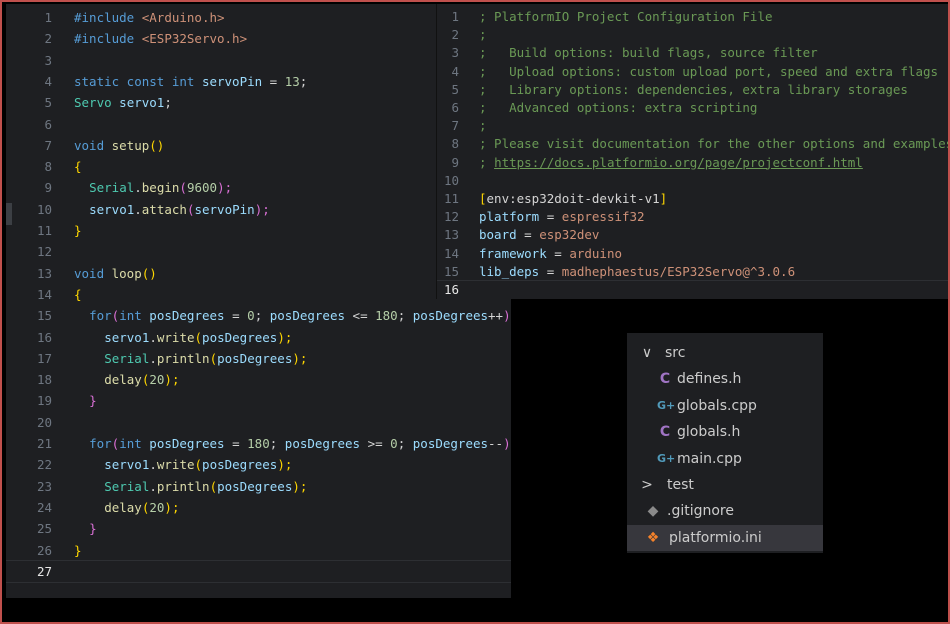 This screenshot has height=624, width=950. Describe the element at coordinates (258, 571) in the screenshot. I see `code-line: 27` at that location.